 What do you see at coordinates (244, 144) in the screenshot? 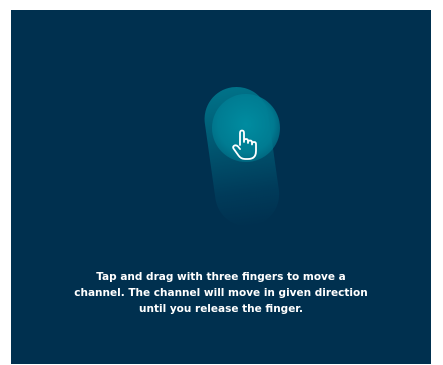
I see `hand-pointer-icon` at bounding box center [244, 144].